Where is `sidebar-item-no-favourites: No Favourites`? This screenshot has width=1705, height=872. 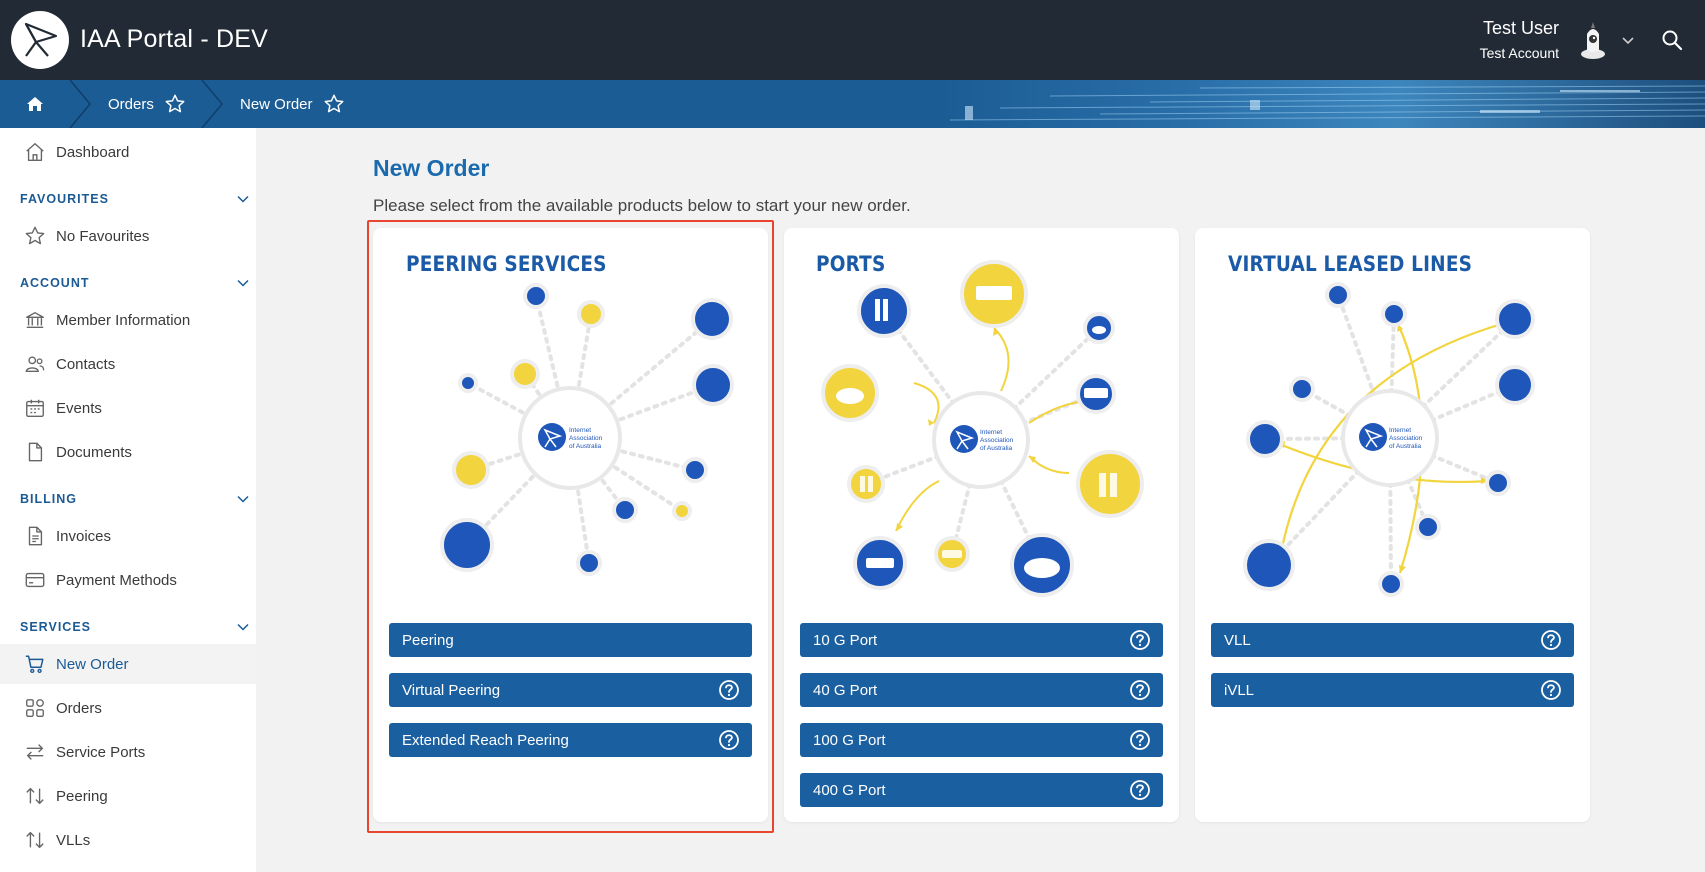 sidebar-item-no-favourites: No Favourites is located at coordinates (128, 236).